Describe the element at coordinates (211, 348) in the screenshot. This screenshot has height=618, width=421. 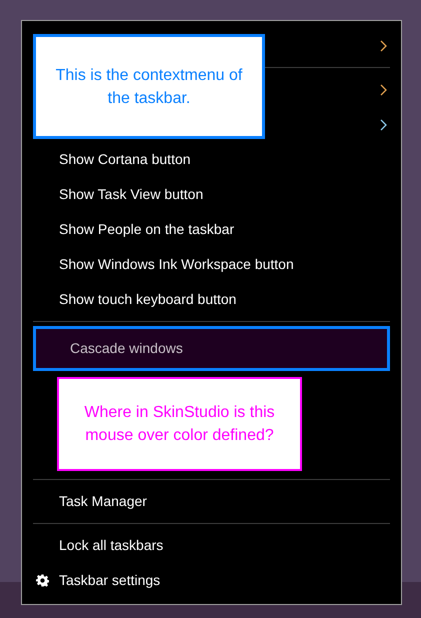
I see `menu-item: Cascade windows` at that location.